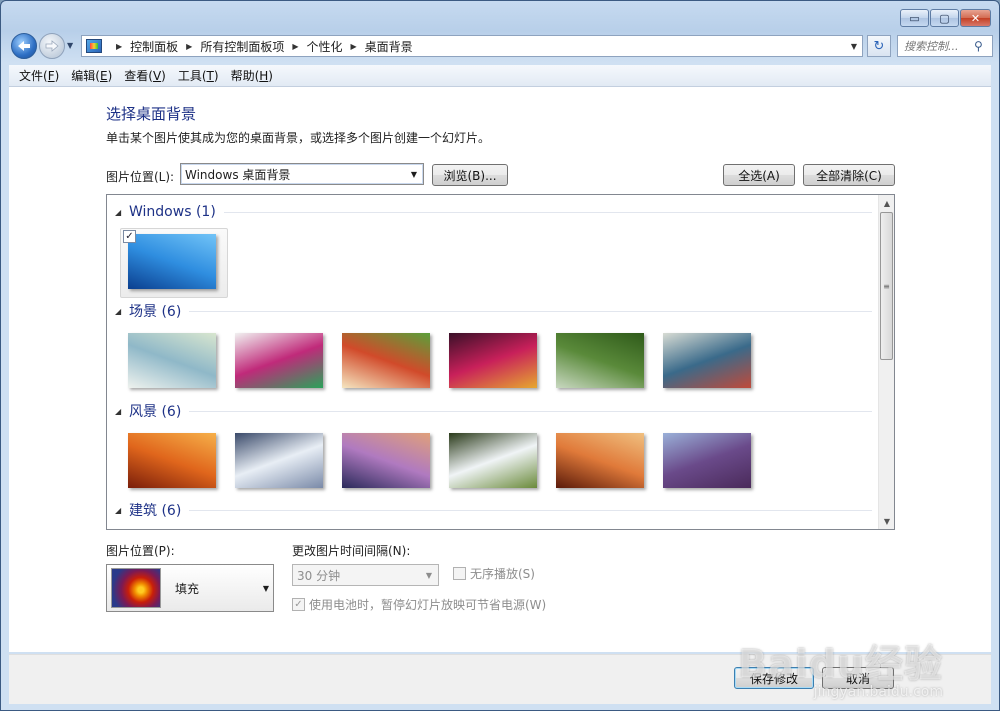 The height and width of the screenshot is (711, 1000). I want to click on battery-label: 使用电池时，暂停幻灯片放映可节省电源(W), so click(428, 605).